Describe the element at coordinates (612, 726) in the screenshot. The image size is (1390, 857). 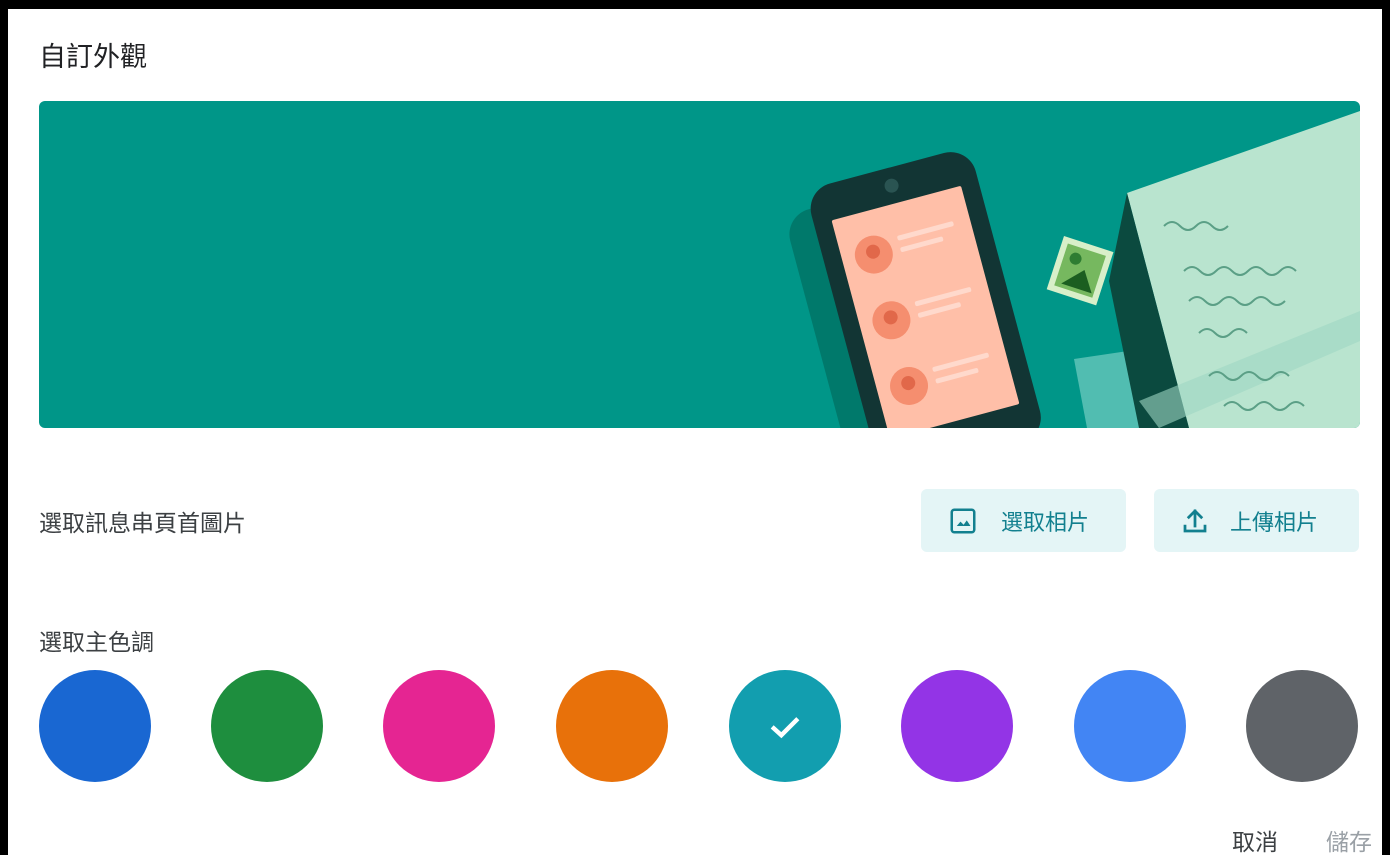
I see `color-swatch-orange` at that location.